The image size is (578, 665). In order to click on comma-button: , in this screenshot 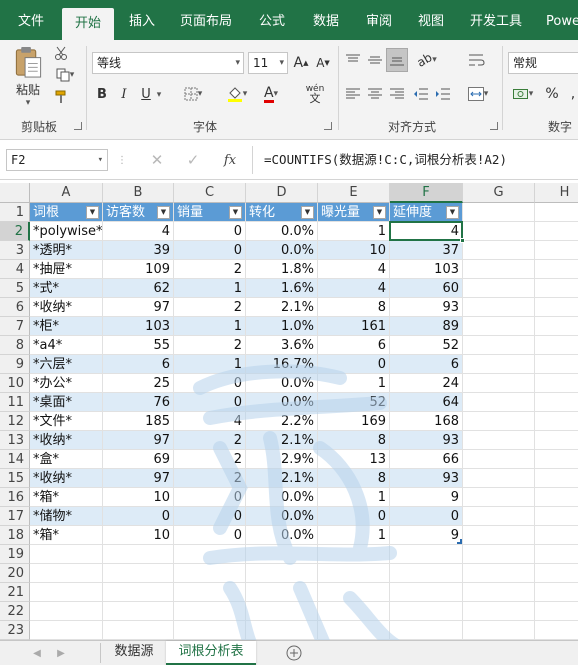, I will do `click(572, 94)`.